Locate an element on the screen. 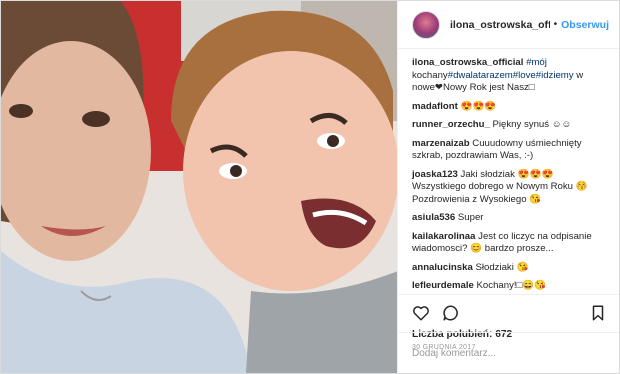 The image size is (620, 374). heart-icon is located at coordinates (421, 313).